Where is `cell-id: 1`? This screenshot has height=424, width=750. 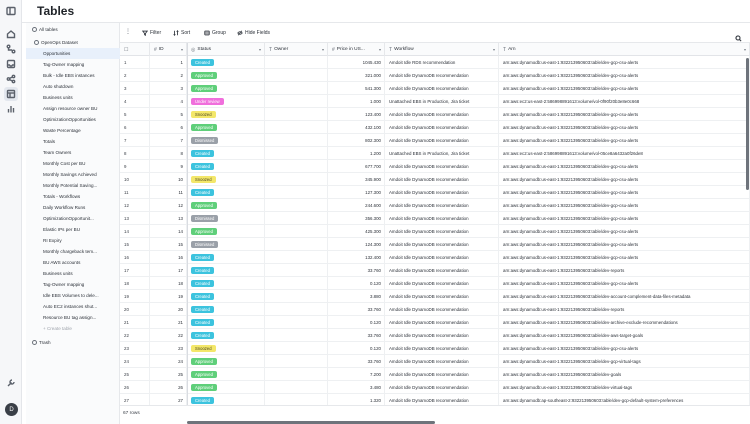 cell-id: 1 is located at coordinates (168, 62).